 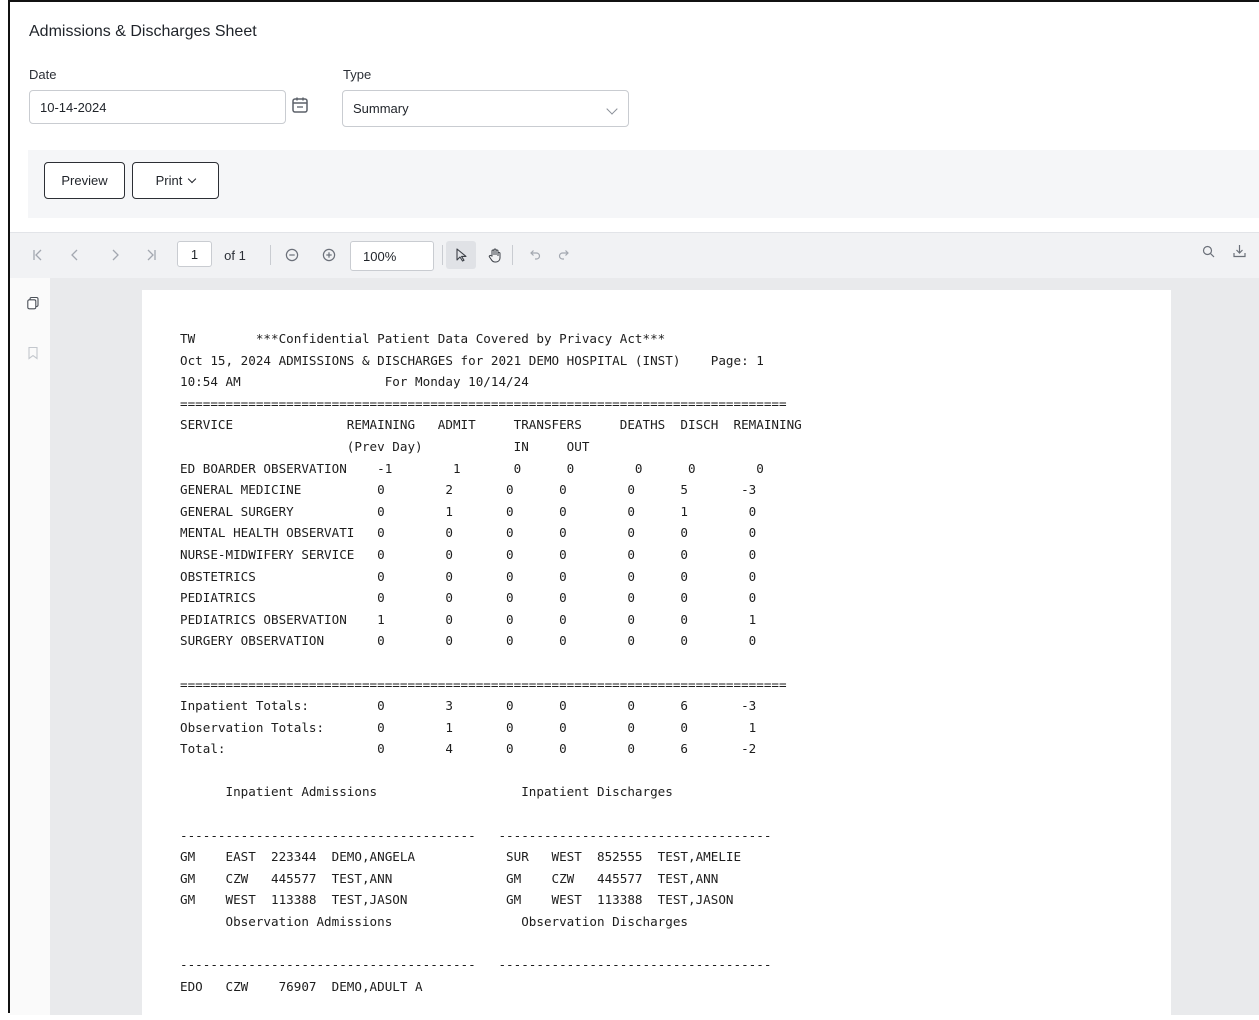 I want to click on report-line: Inpatient Totals: 0 3 0 0 0 6 -3, so click(x=468, y=706).